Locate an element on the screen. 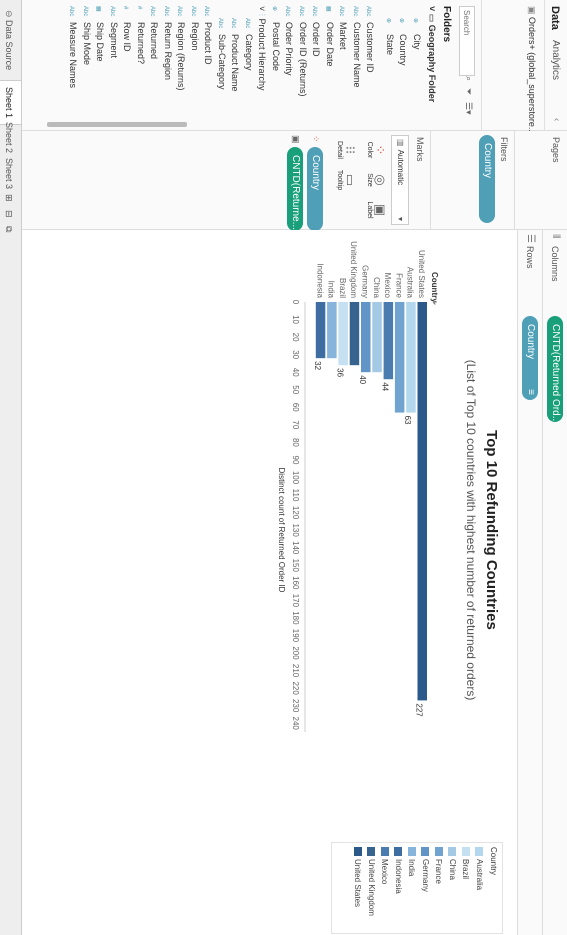  database-icon: ⊖ is located at coordinates (9, 15).